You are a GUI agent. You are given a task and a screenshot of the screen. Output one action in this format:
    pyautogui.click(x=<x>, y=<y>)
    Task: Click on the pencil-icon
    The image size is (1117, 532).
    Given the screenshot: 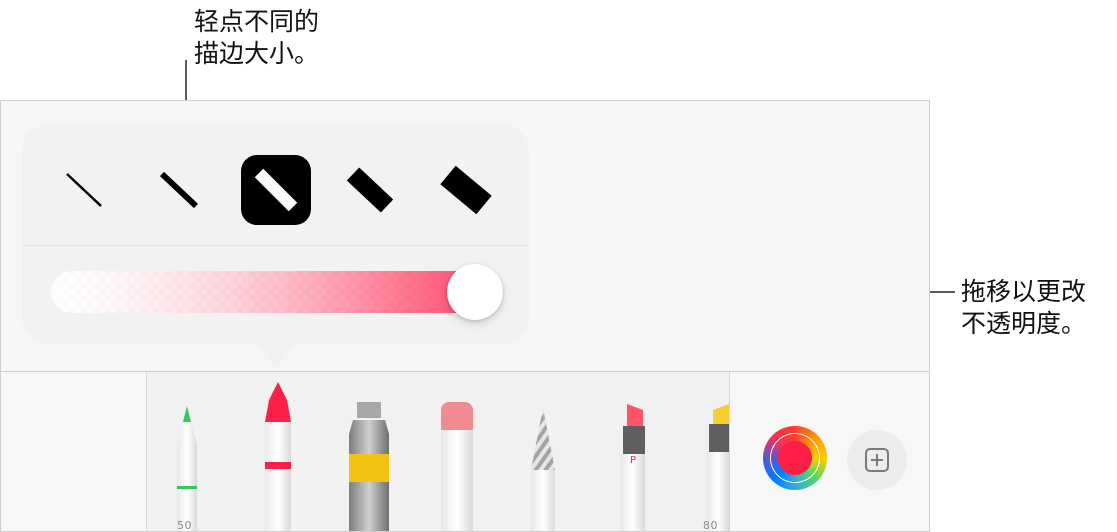 What is the action you would take?
    pyautogui.click(x=543, y=469)
    